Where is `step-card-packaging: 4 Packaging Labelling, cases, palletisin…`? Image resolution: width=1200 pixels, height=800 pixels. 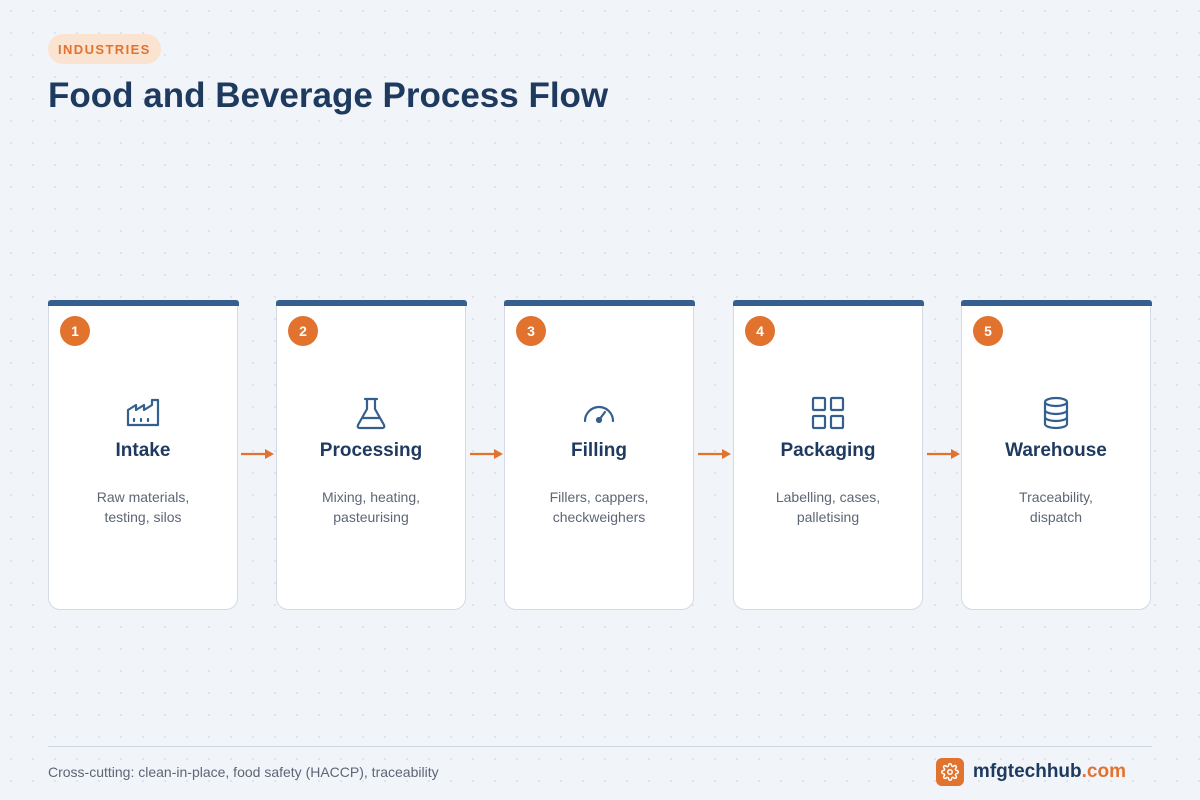 step-card-packaging: 4 Packaging Labelling, cases, palletisin… is located at coordinates (828, 455).